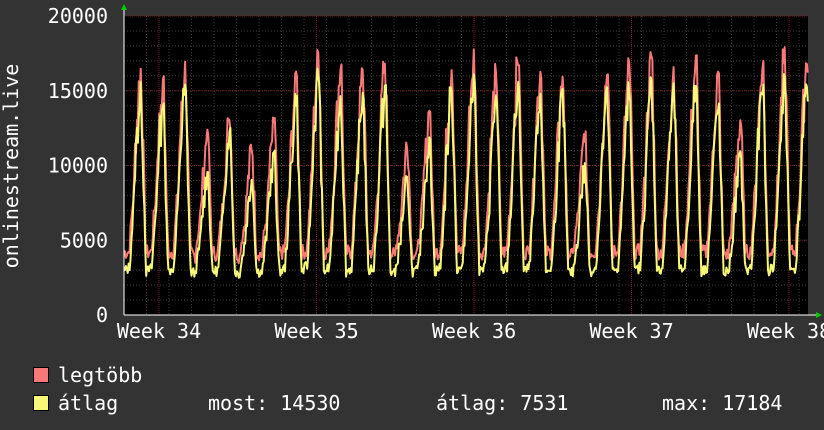 This screenshot has width=824, height=430. I want to click on x-tick-label: Week 38, so click(785, 331).